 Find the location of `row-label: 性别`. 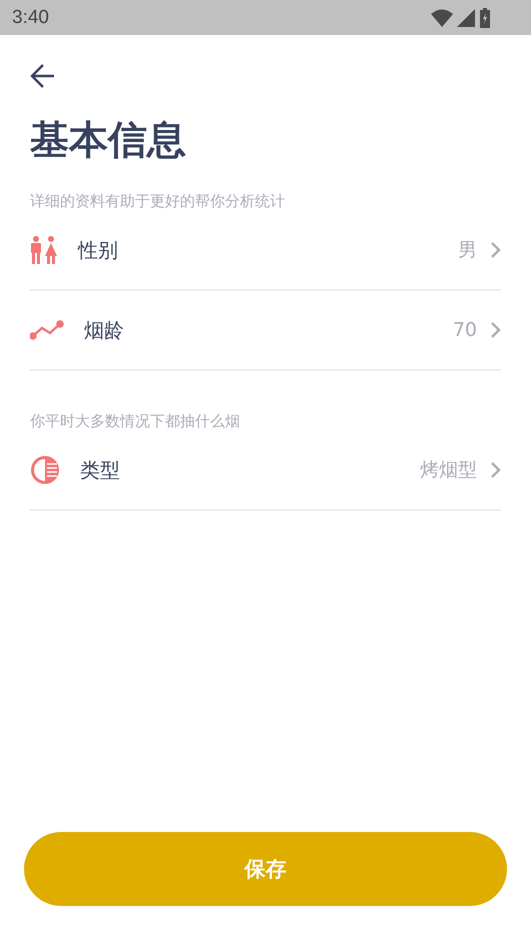

row-label: 性别 is located at coordinates (98, 250).